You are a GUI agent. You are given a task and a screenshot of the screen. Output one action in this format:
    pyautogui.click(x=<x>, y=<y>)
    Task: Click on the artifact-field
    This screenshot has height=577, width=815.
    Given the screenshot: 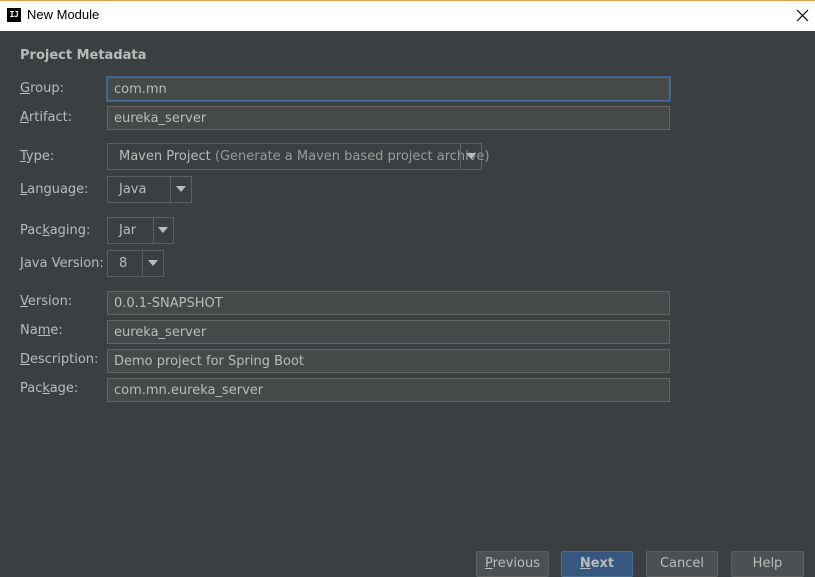 What is the action you would take?
    pyautogui.click(x=388, y=118)
    